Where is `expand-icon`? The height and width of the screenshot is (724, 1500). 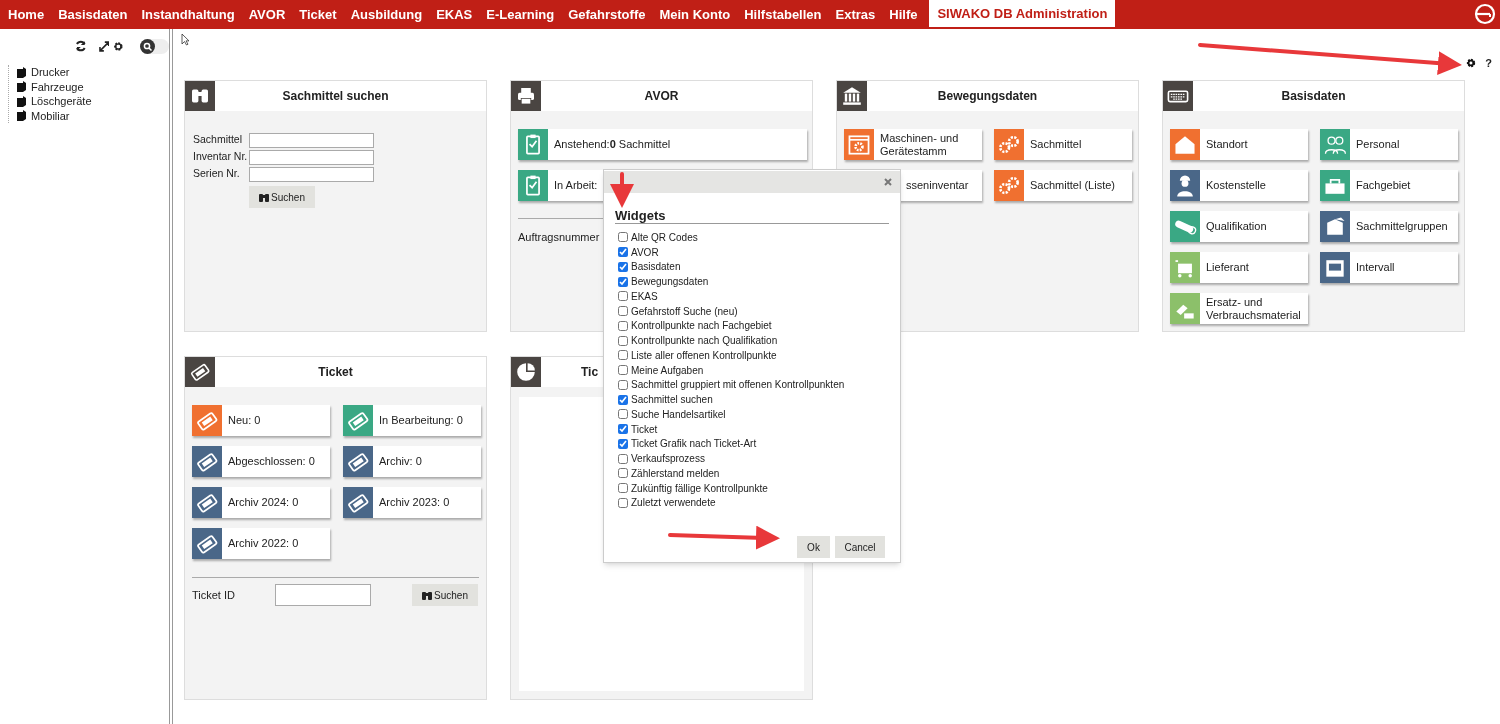
expand-icon is located at coordinates (104, 46).